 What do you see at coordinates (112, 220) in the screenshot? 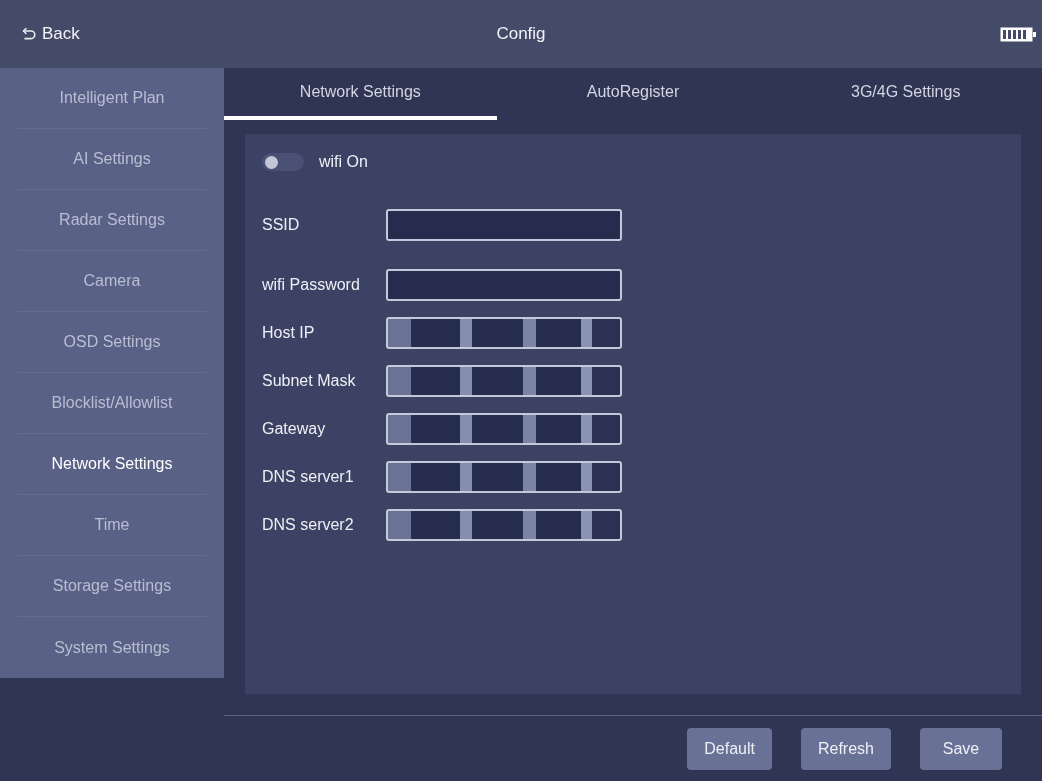
I see `sidebar-item: Radar Settings` at bounding box center [112, 220].